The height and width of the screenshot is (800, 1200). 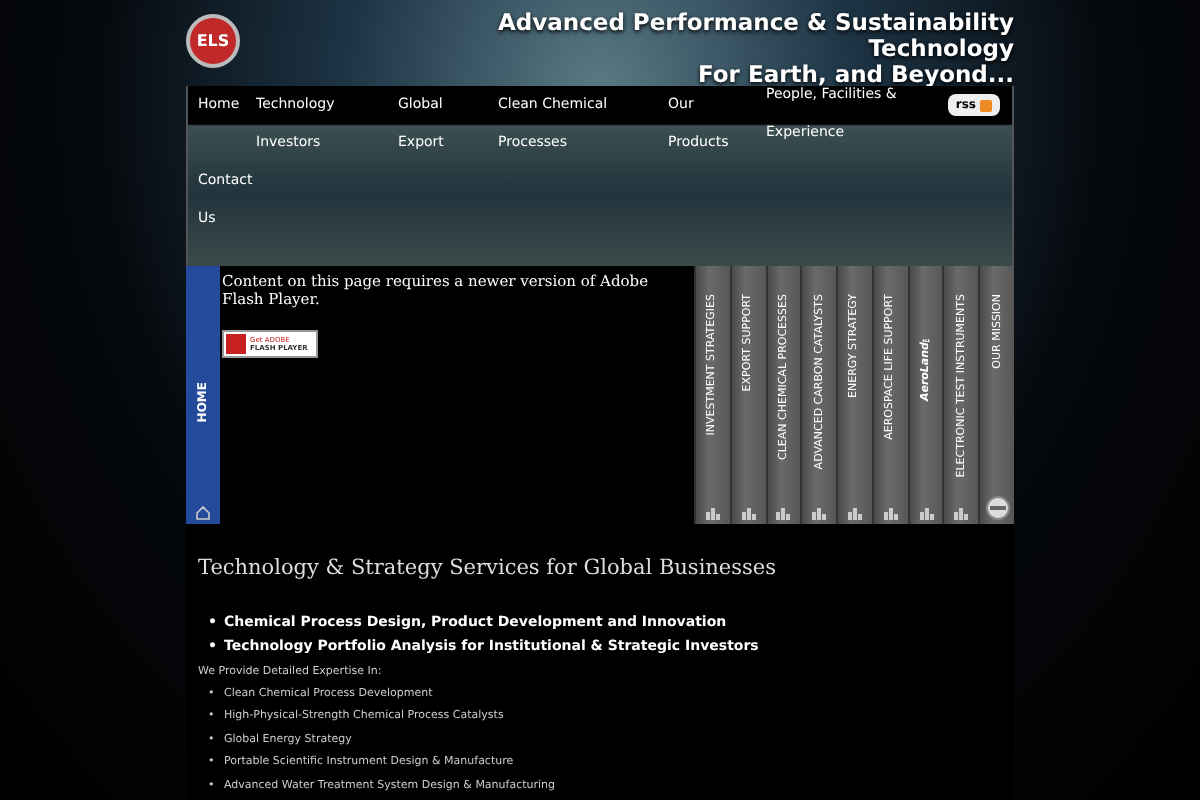 I want to click on flash-logo-icon, so click(x=236, y=344).